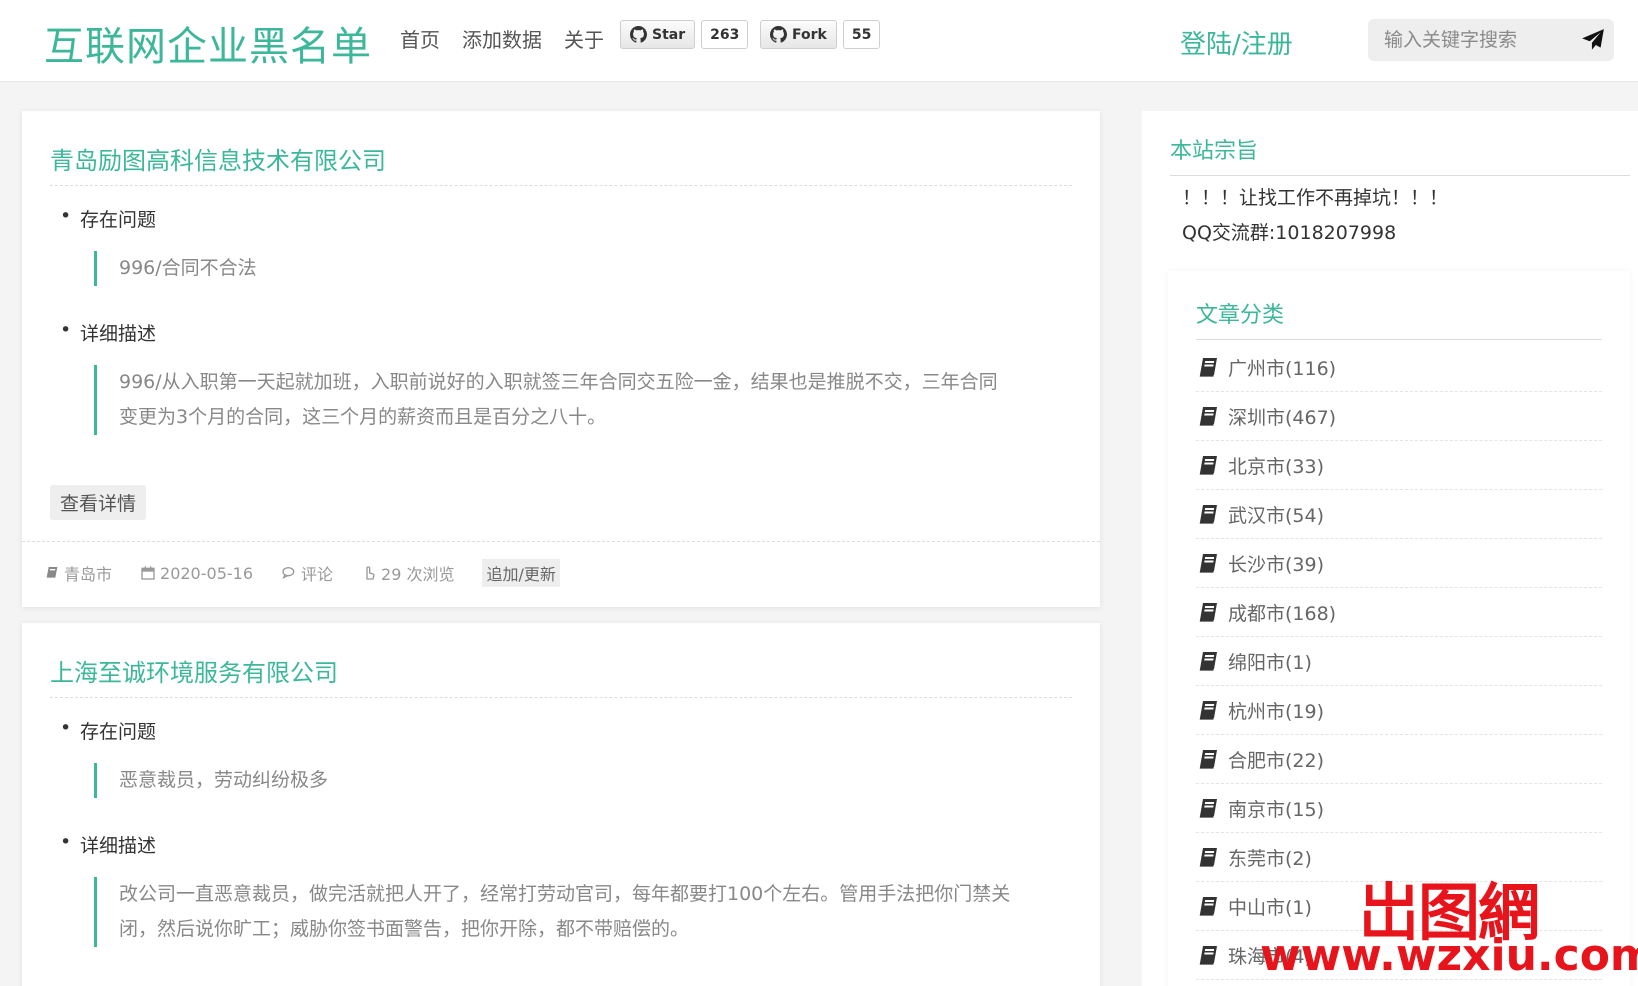 This screenshot has width=1638, height=986. What do you see at coordinates (420, 38) in the screenshot?
I see `nav-home: 首页` at bounding box center [420, 38].